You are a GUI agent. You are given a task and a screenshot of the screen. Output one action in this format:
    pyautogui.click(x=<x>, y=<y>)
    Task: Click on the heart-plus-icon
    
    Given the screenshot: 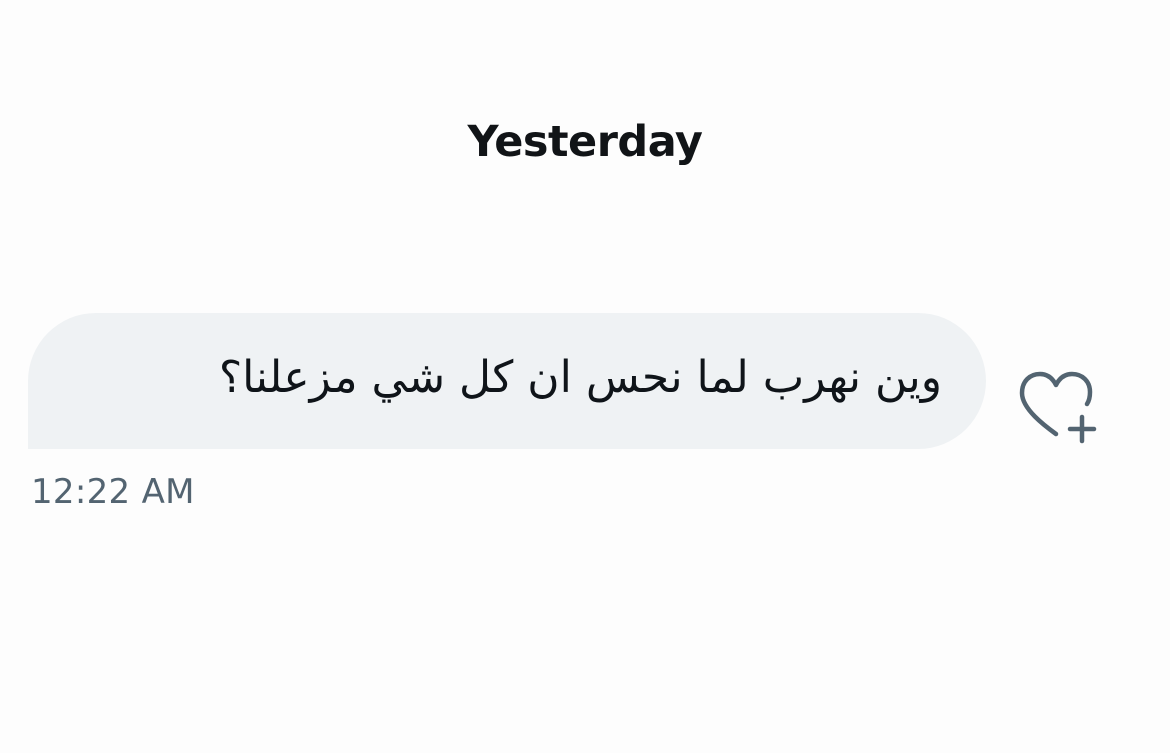 What is the action you would take?
    pyautogui.click(x=1058, y=407)
    